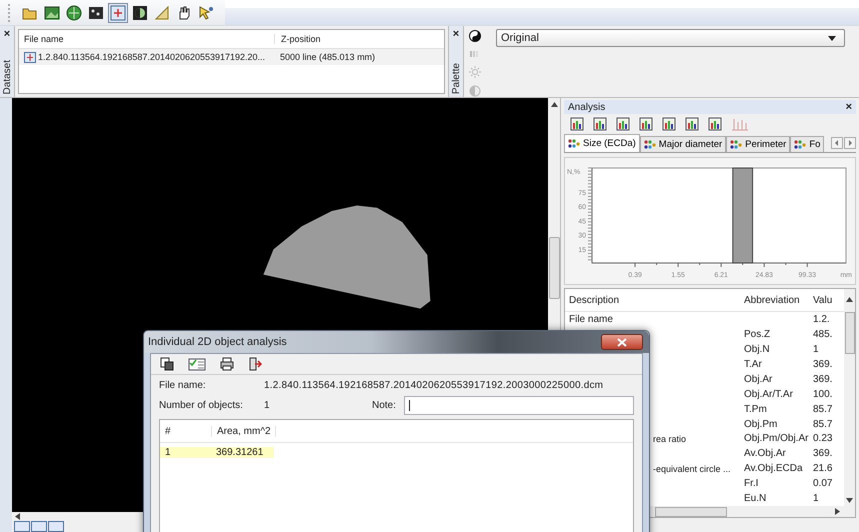 The width and height of the screenshot is (859, 532). I want to click on table-cell: 5000 line (485.013 mm), so click(325, 57).